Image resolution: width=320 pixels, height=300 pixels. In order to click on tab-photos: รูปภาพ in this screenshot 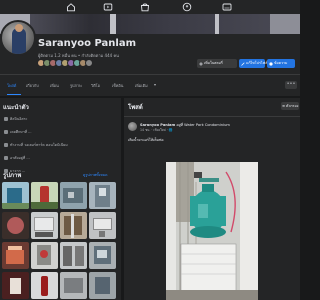, I will do `click(76, 86)`.